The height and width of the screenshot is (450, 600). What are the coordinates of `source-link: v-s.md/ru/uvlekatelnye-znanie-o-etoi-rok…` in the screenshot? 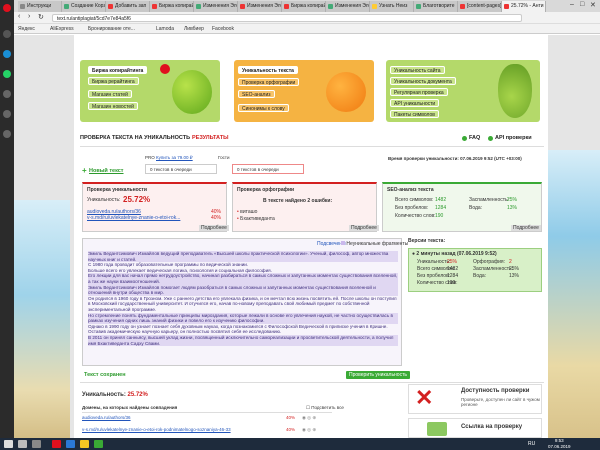 It's located at (133, 218).